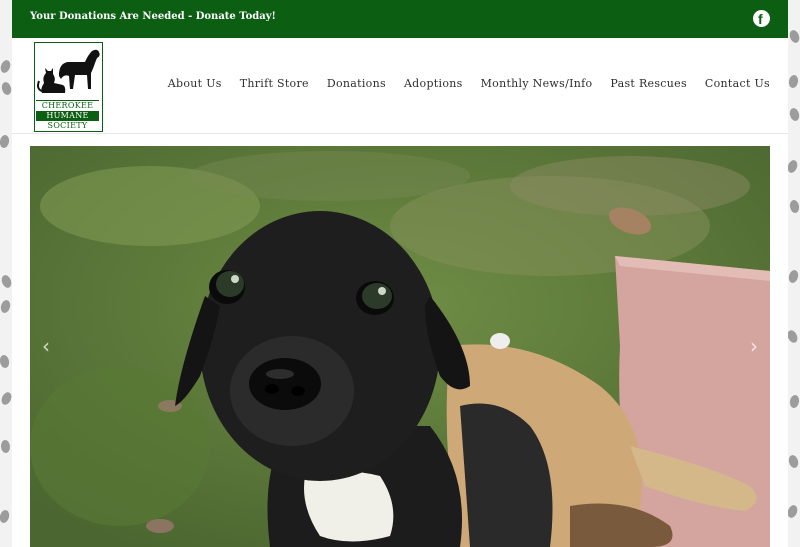  Describe the element at coordinates (67, 116) in the screenshot. I see `logo-text-humane: HUMANE` at that location.